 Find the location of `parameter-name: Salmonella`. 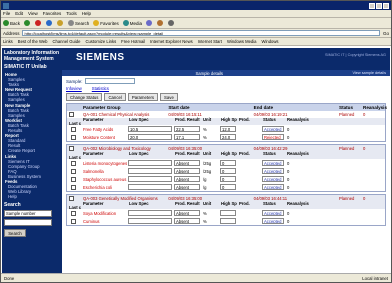

parameter-name: Salmonella is located at coordinates (104, 171).